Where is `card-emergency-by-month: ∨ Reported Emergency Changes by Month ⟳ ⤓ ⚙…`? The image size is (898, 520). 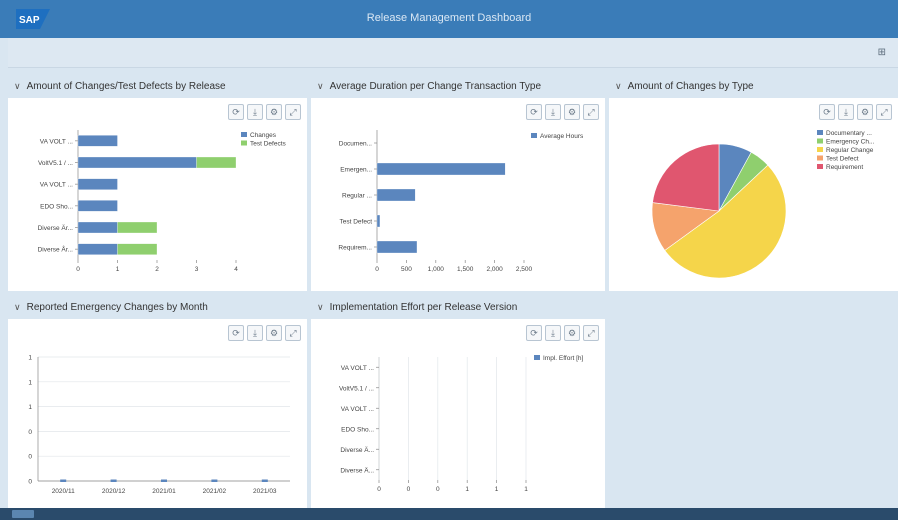
card-emergency-by-month: ∨ Reported Emergency Changes by Month ⟳ ⤓ ⚙… is located at coordinates (157, 402).